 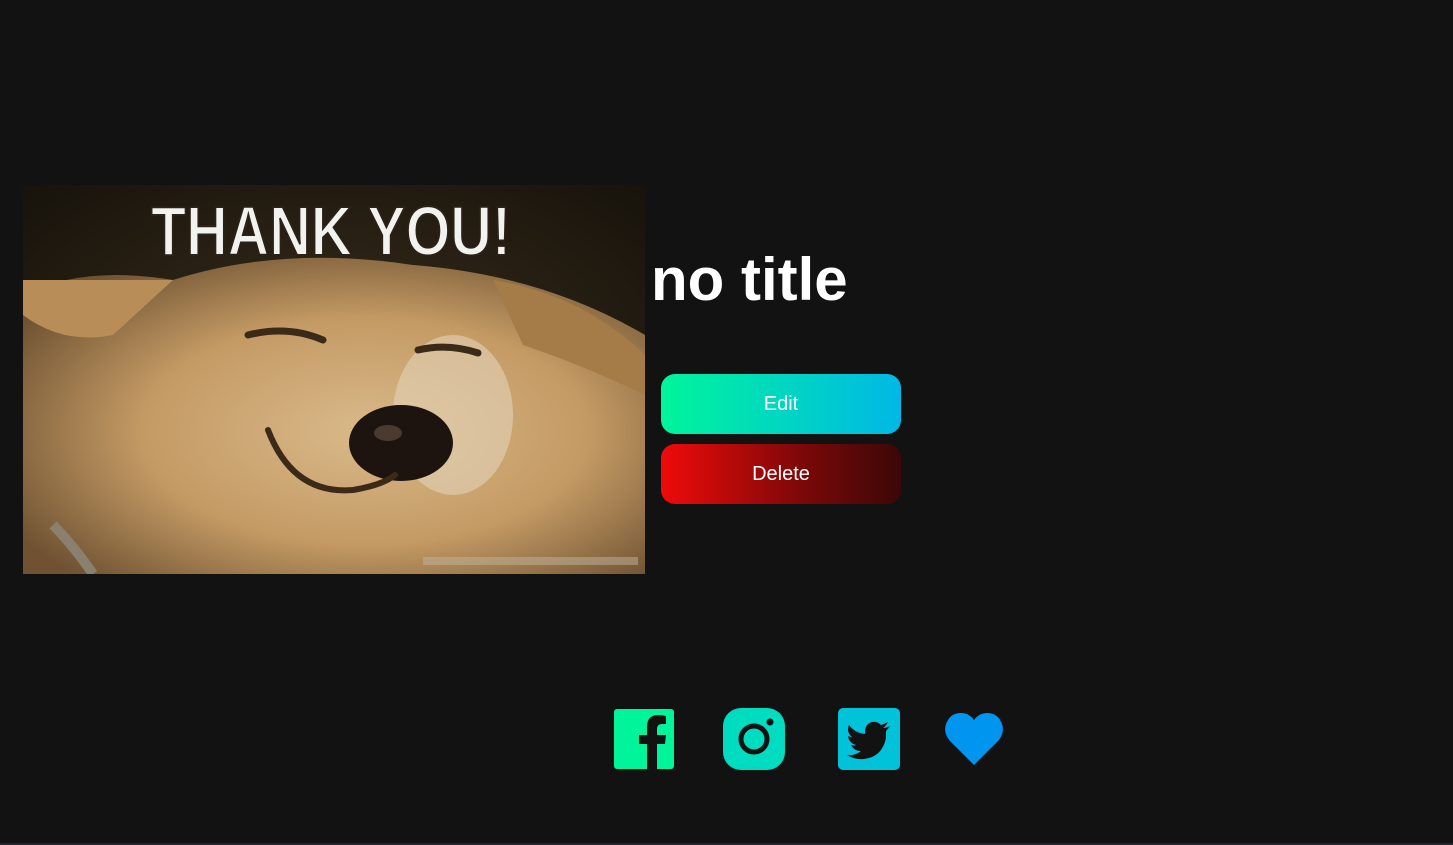 What do you see at coordinates (869, 739) in the screenshot?
I see `twitter-icon` at bounding box center [869, 739].